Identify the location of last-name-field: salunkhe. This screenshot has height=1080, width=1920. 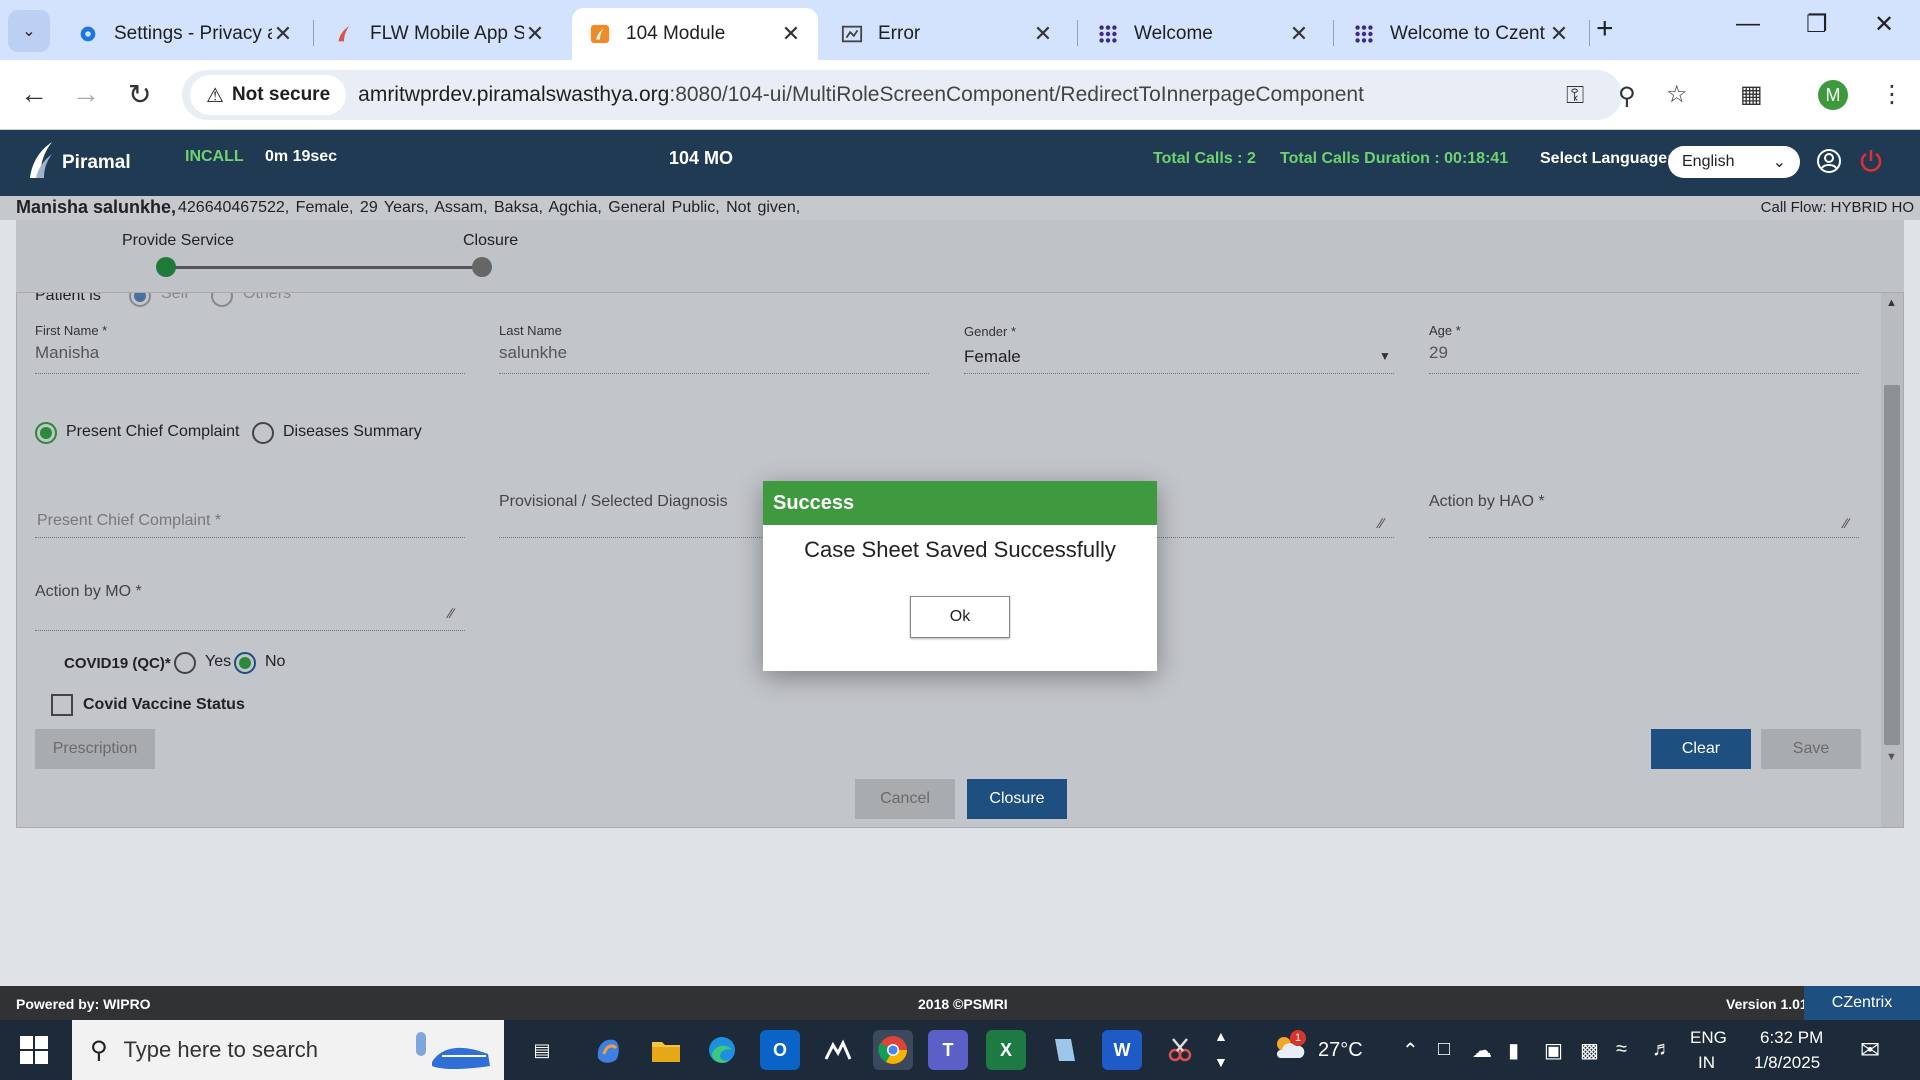
(533, 353).